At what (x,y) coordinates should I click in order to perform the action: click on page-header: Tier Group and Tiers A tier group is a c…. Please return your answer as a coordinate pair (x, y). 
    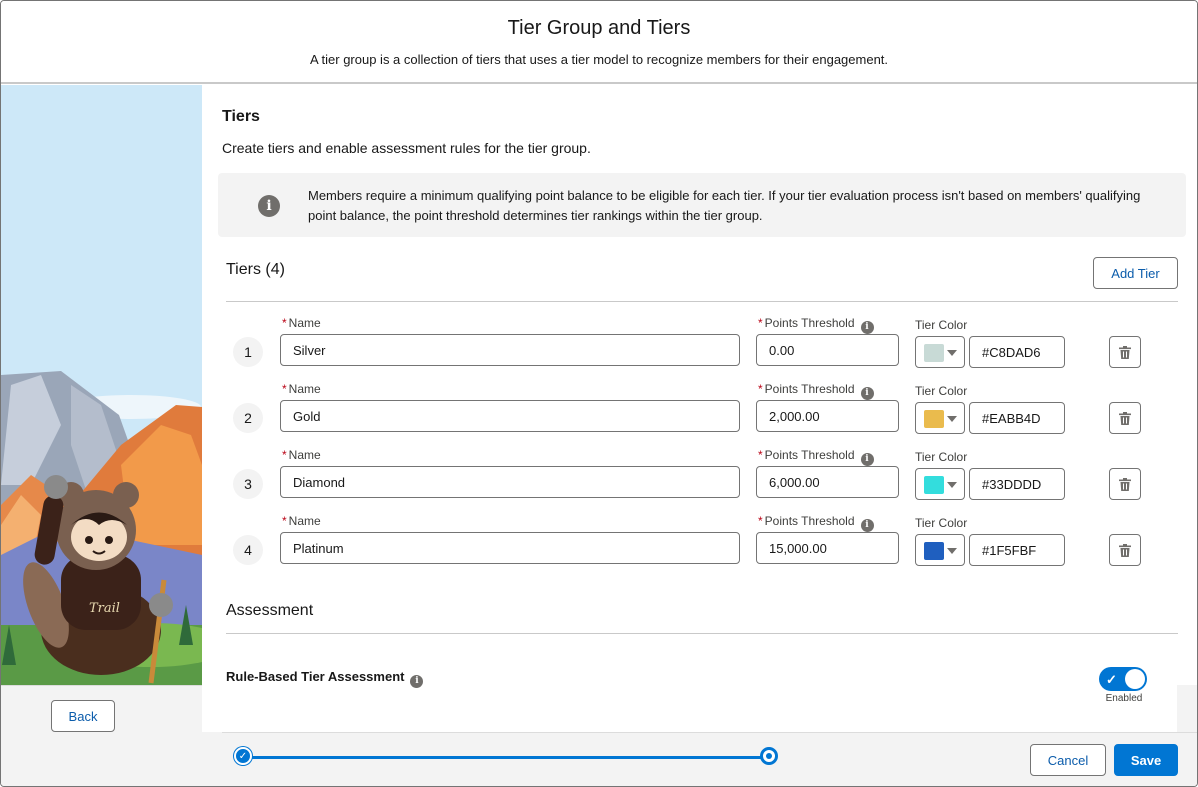
    Looking at the image, I should click on (599, 42).